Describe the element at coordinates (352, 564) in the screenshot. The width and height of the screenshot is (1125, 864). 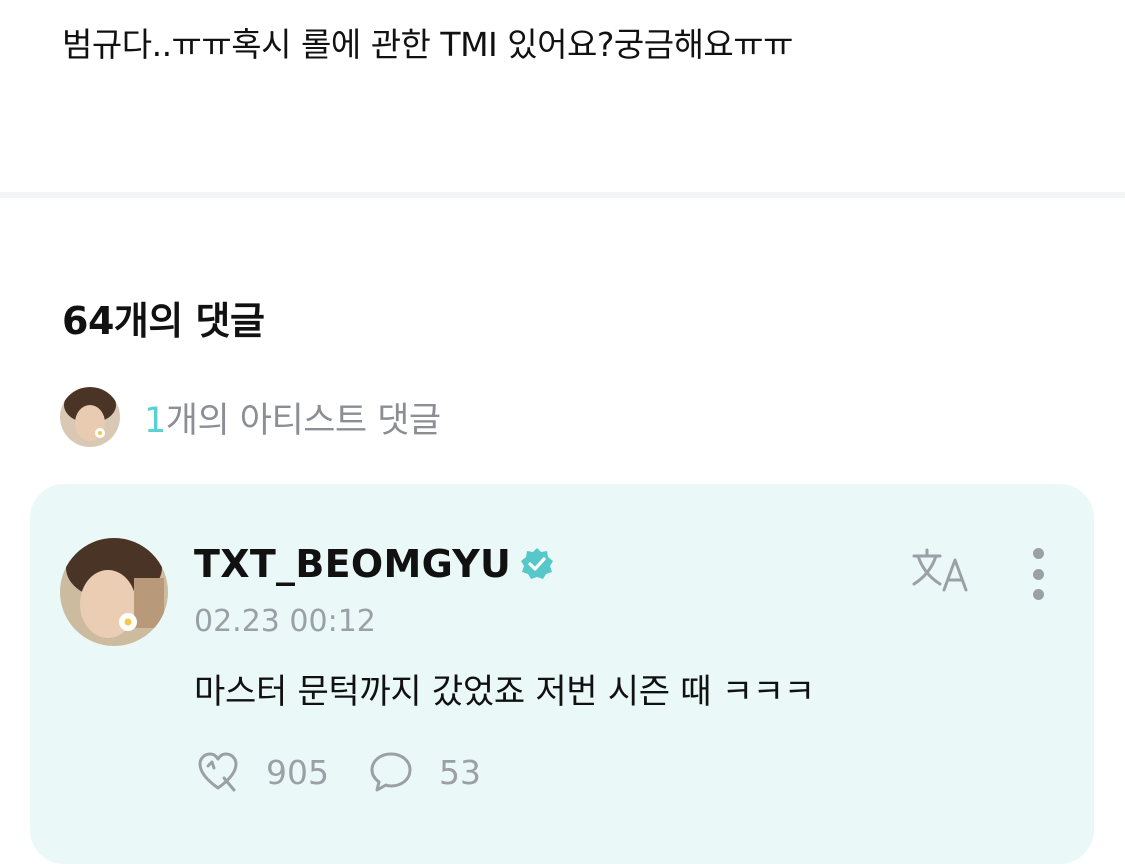
I see `comment-author-name: TXT_BEOMGYU` at that location.